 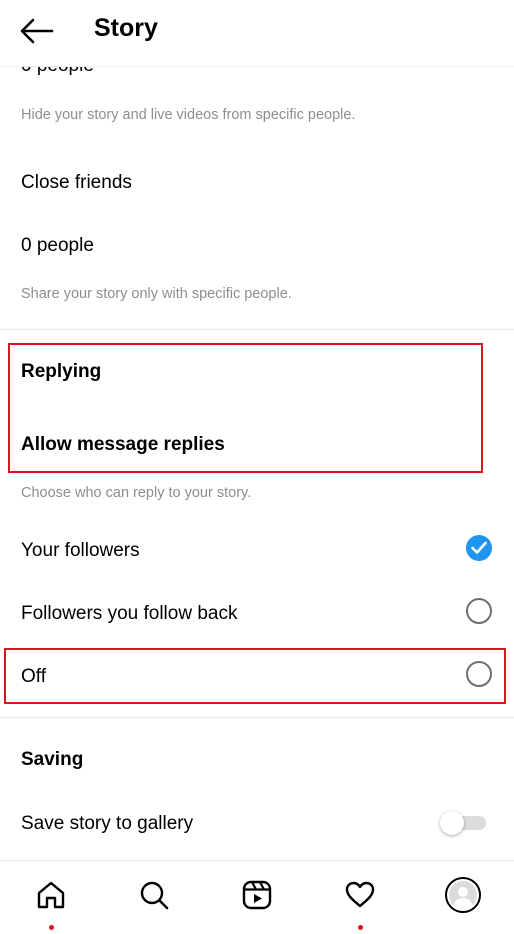 I want to click on arrow-left-icon, so click(x=37, y=31).